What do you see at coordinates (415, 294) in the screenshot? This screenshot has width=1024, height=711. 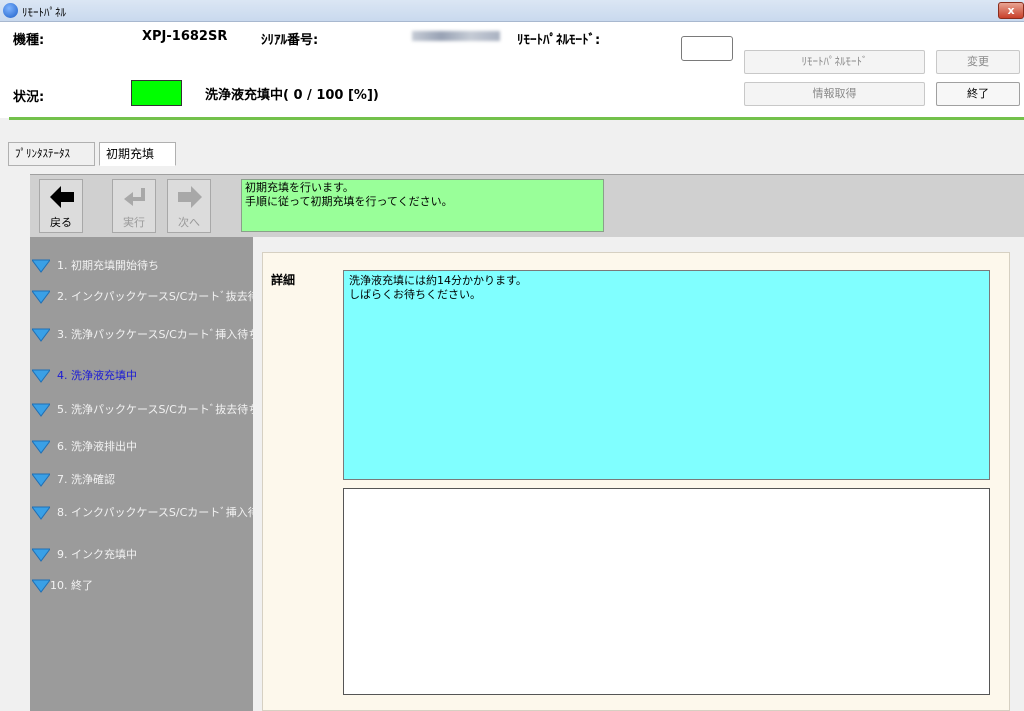 I see `detail-line-2: しばらくお待ちください。` at bounding box center [415, 294].